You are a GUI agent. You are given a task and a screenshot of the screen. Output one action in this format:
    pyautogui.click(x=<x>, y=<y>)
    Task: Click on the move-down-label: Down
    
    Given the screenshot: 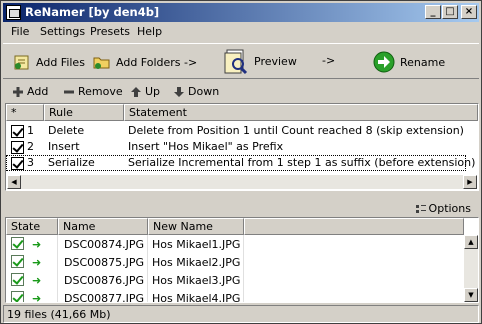 What is the action you would take?
    pyautogui.click(x=204, y=91)
    